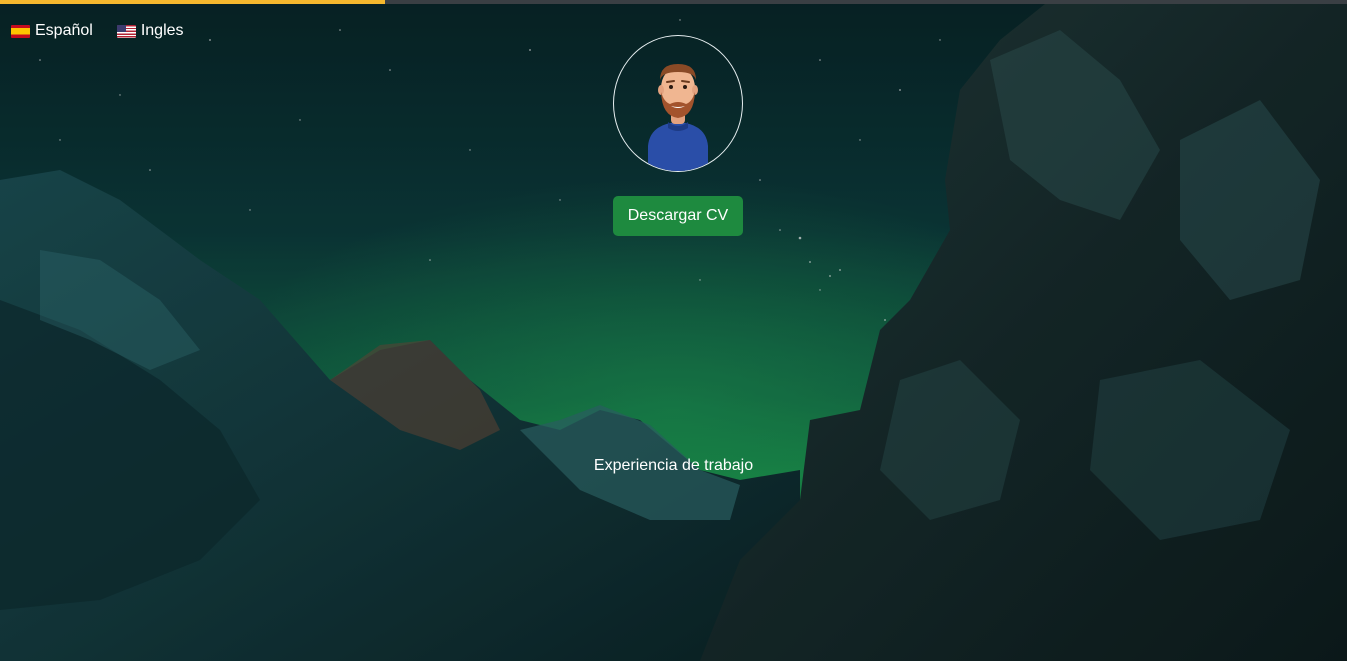 This screenshot has height=661, width=1347. I want to click on avatar, so click(678, 103).